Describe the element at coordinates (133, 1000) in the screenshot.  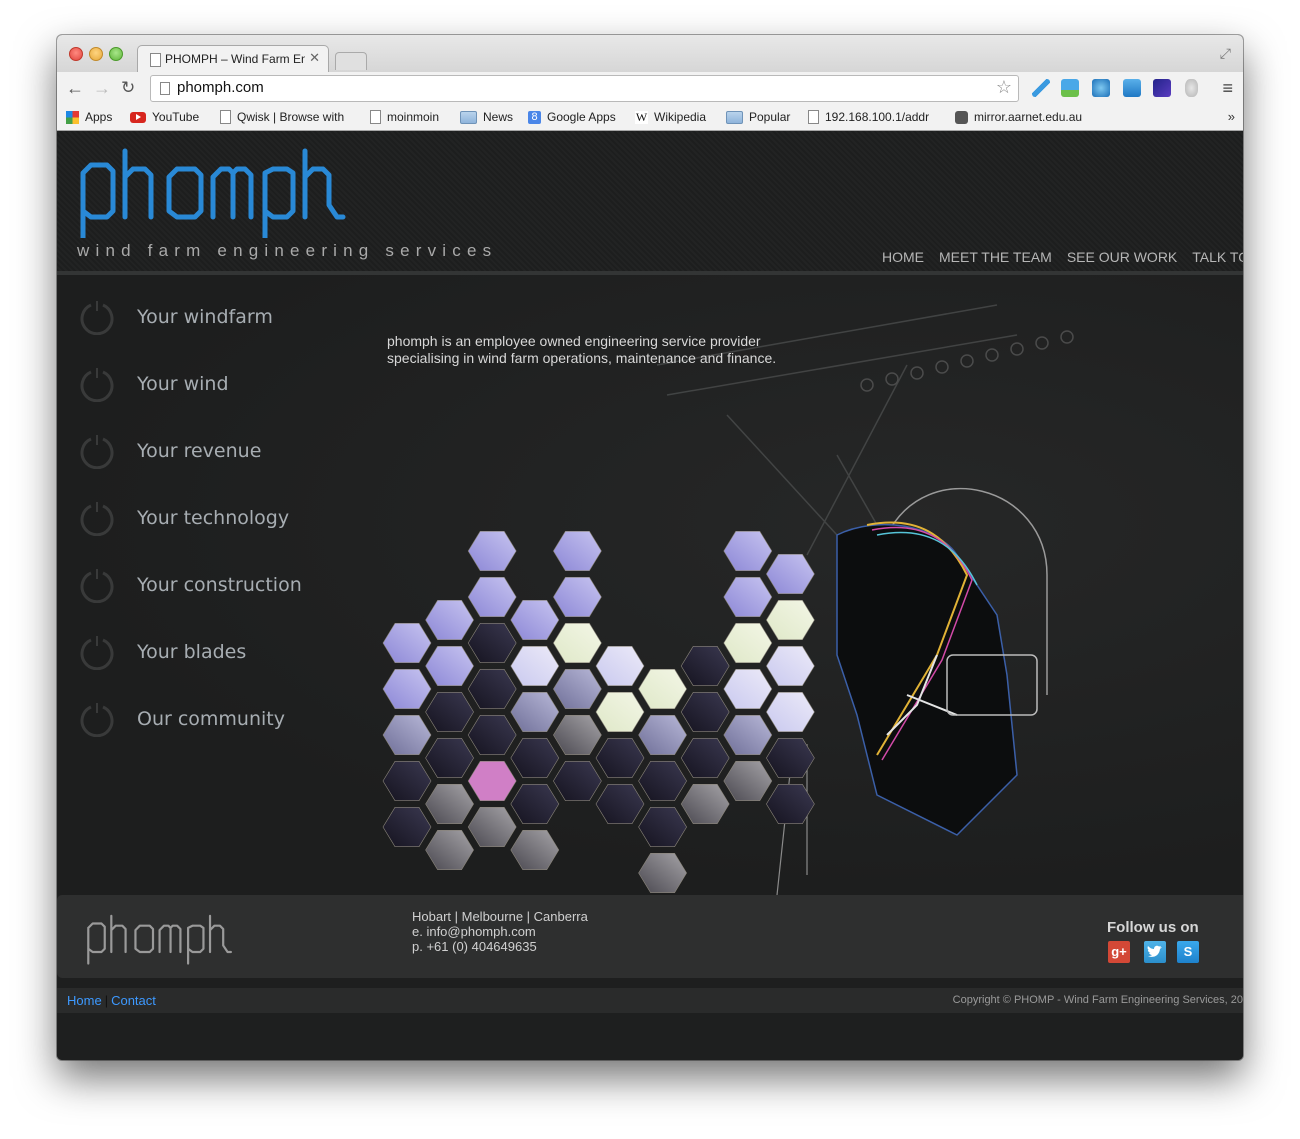
I see `footer-link-contact: Contact` at that location.